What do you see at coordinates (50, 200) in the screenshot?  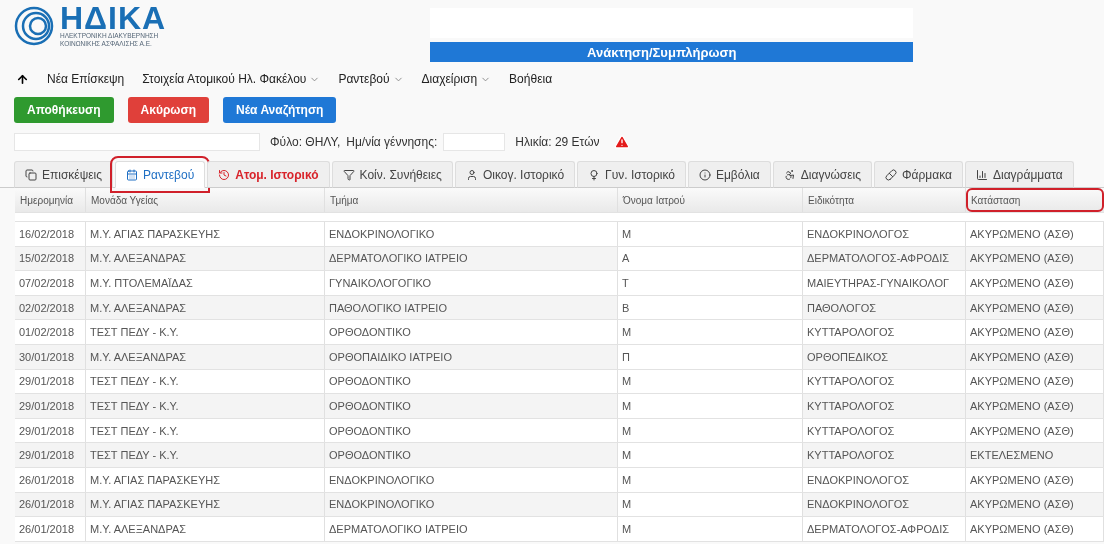 I see `column-header: Ημερομηνία` at bounding box center [50, 200].